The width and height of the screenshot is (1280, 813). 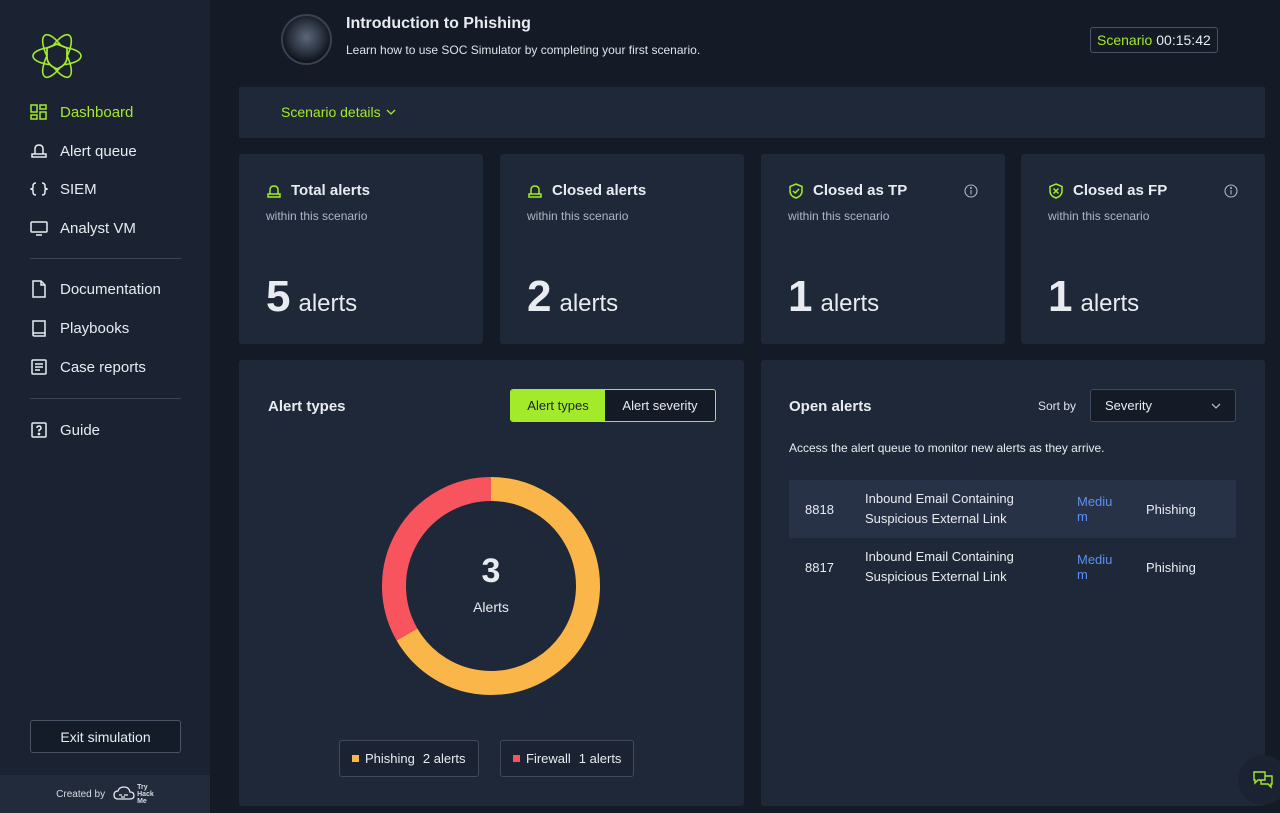 What do you see at coordinates (98, 151) in the screenshot?
I see `sidebar-item-label: Alert queue` at bounding box center [98, 151].